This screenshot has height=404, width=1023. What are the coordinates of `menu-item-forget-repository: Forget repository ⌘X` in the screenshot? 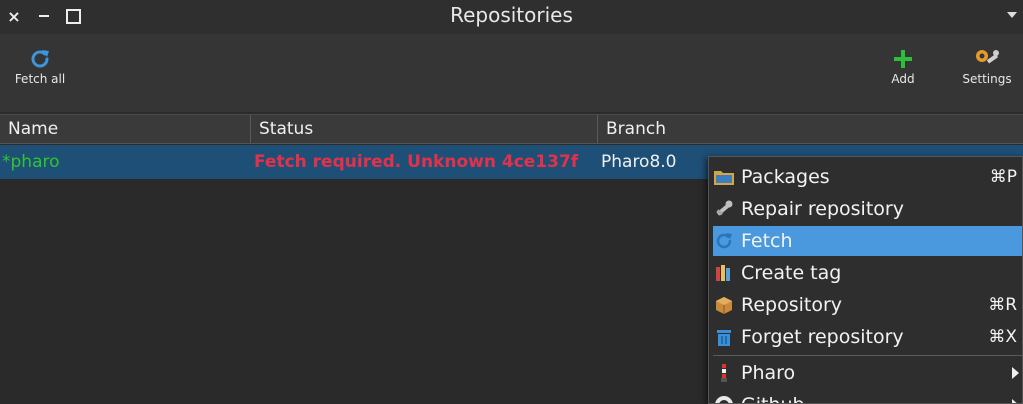 It's located at (867, 337).